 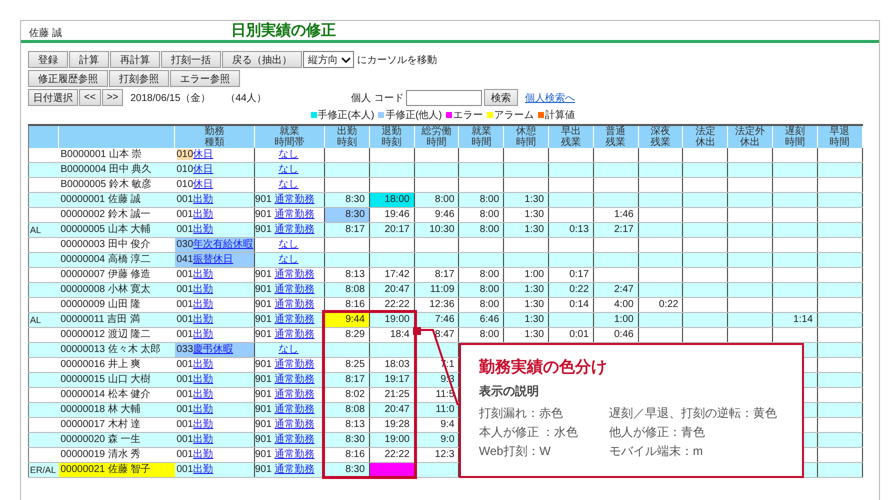 I want to click on table-cell: AL, so click(x=43, y=320).